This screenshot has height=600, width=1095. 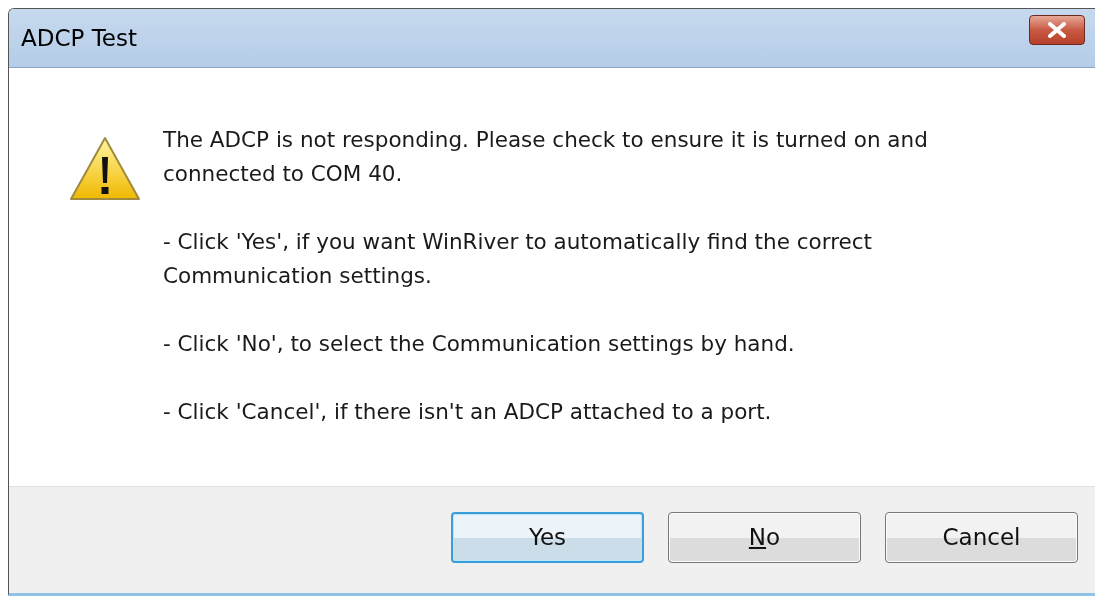 I want to click on message-text: - Click 'No', to select the Communication settings by hand., so click(x=479, y=344).